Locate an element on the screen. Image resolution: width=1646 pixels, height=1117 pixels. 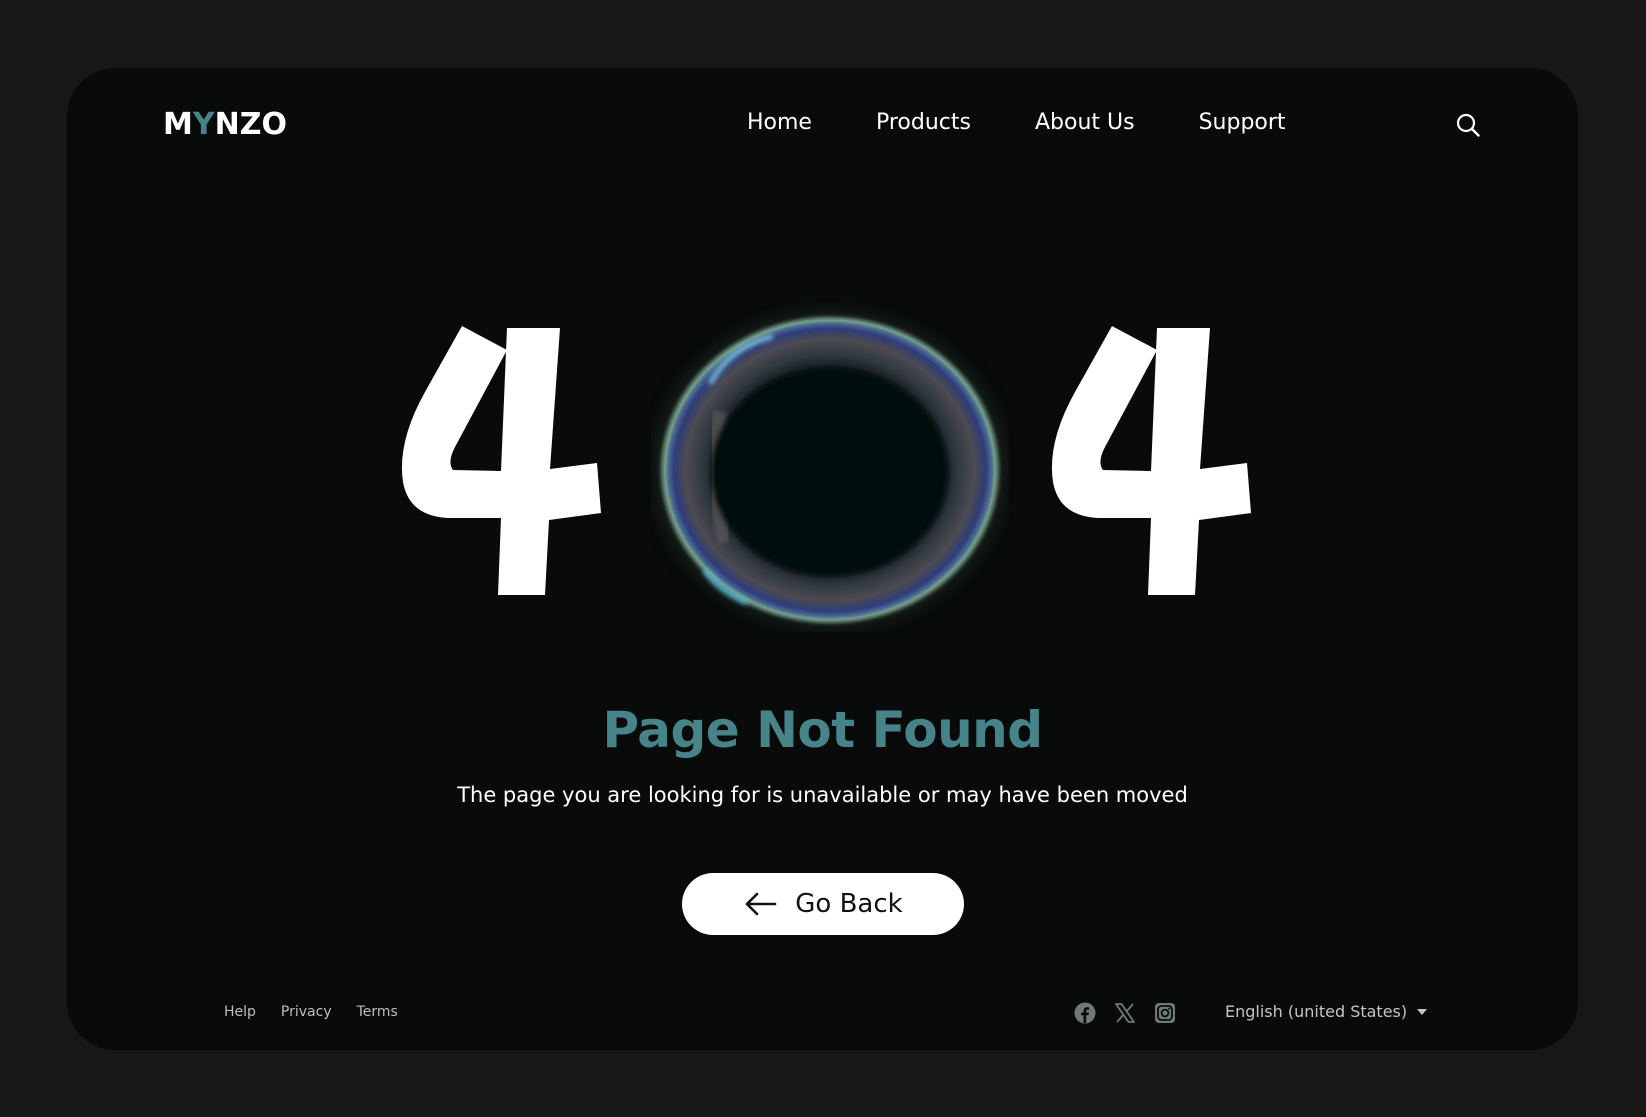
facebook-icon is located at coordinates (1085, 1013).